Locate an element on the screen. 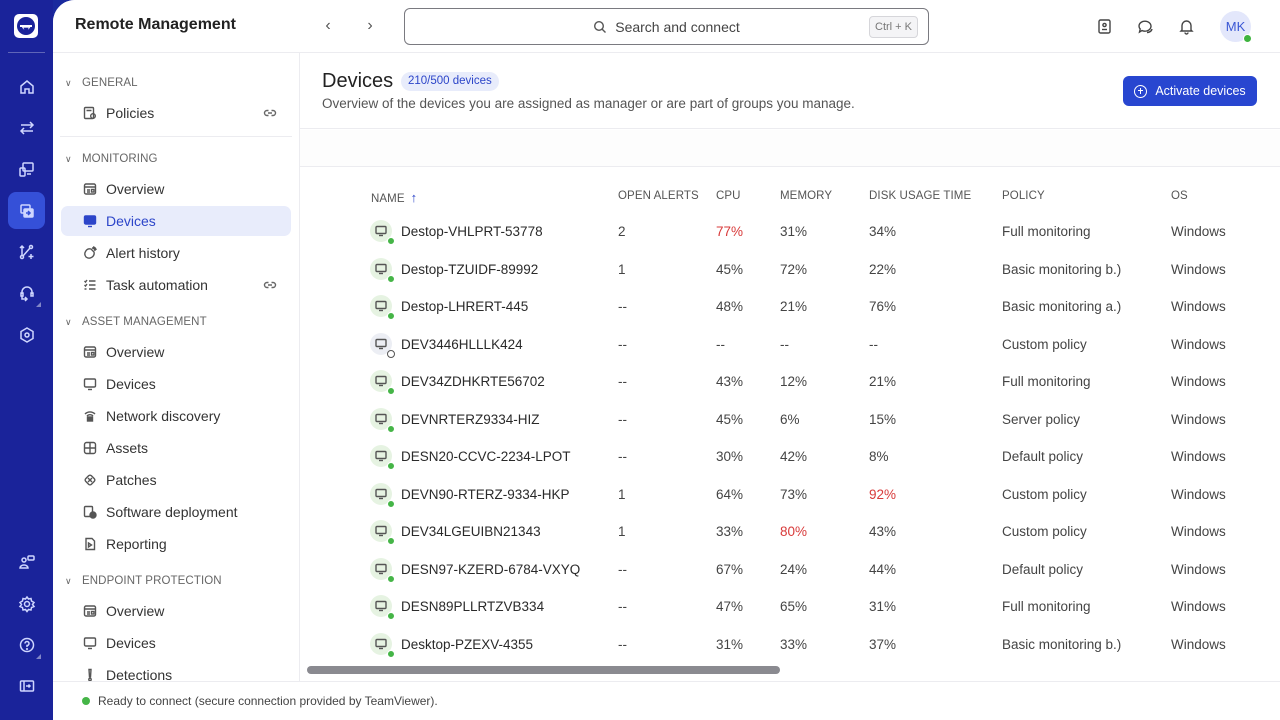 This screenshot has width=1280, height=720. sidebar-item-asset-devices: Devices is located at coordinates (176, 384).